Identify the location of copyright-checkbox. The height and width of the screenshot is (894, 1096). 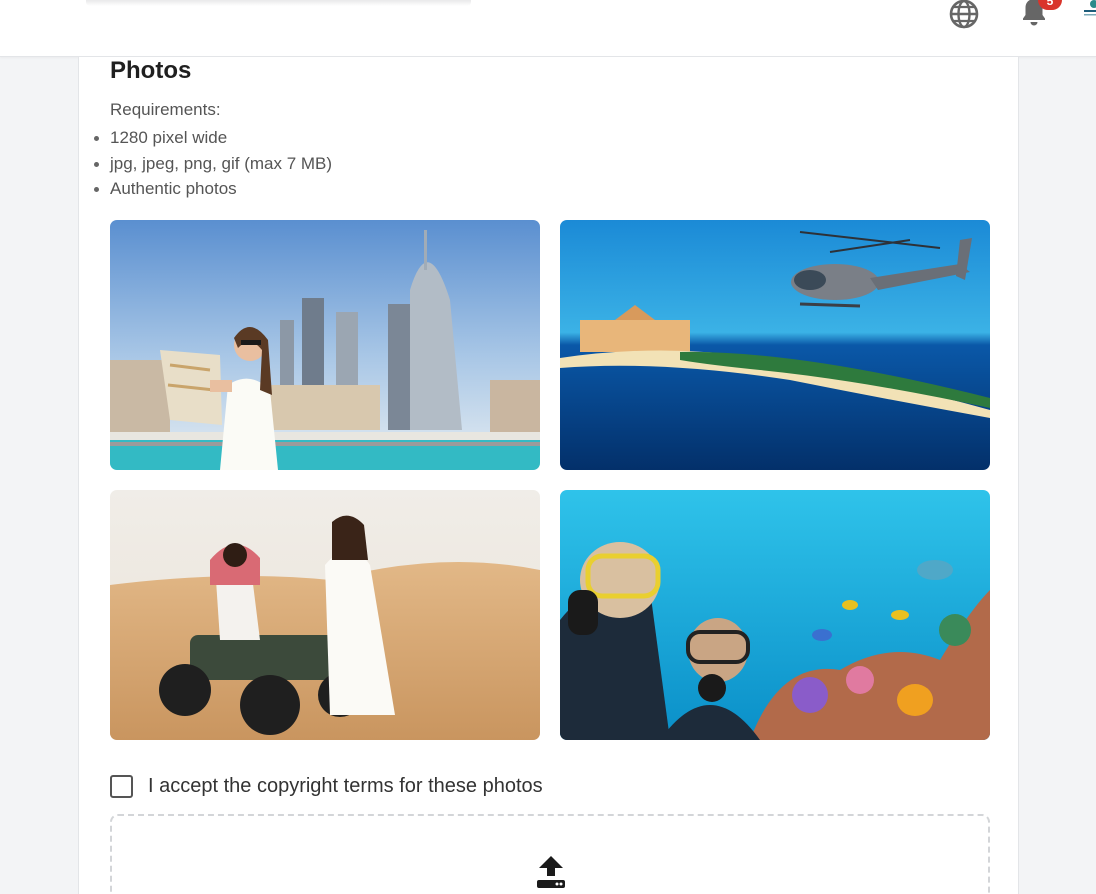
(121, 786).